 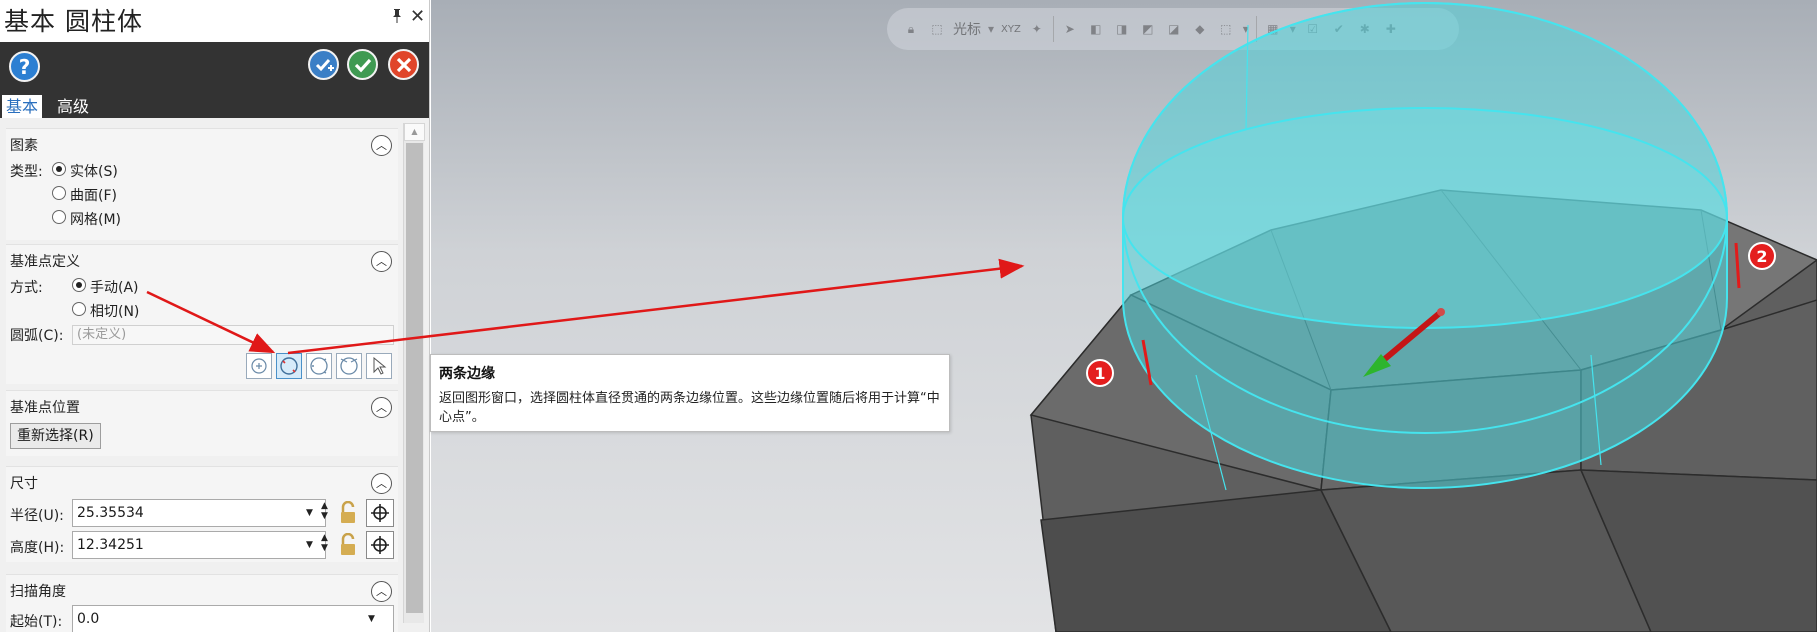 I want to click on panel-title: 基本 圆柱体, so click(x=73, y=21).